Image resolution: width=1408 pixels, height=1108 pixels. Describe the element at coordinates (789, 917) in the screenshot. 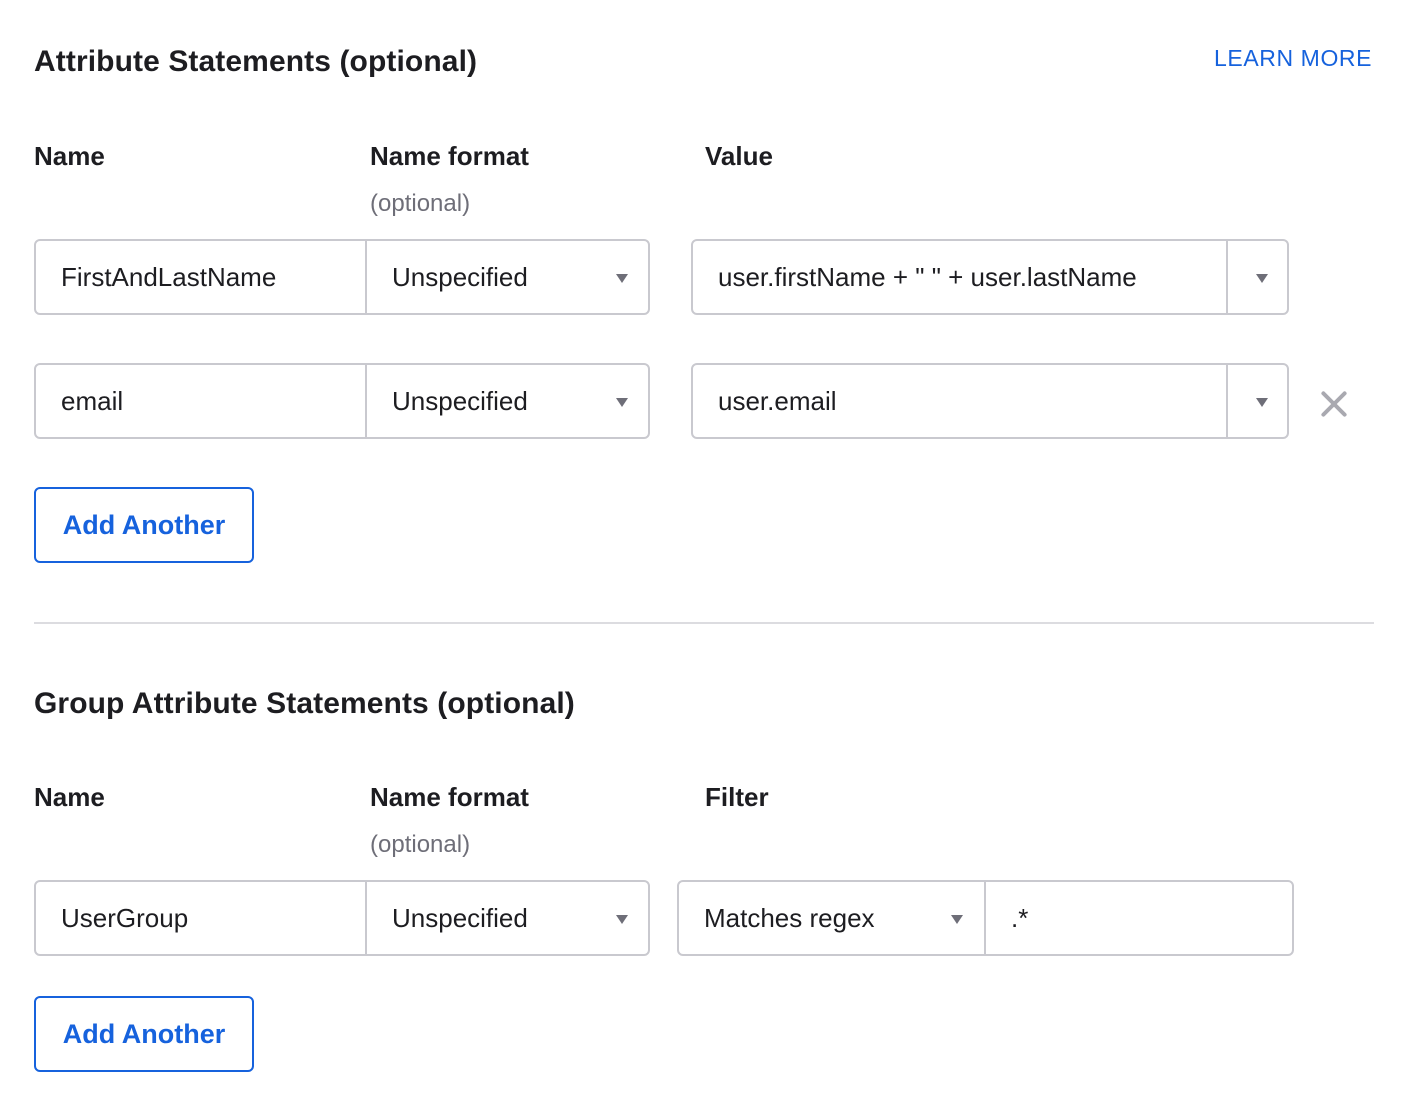

I see `filter-type-selected: Matches regex` at that location.